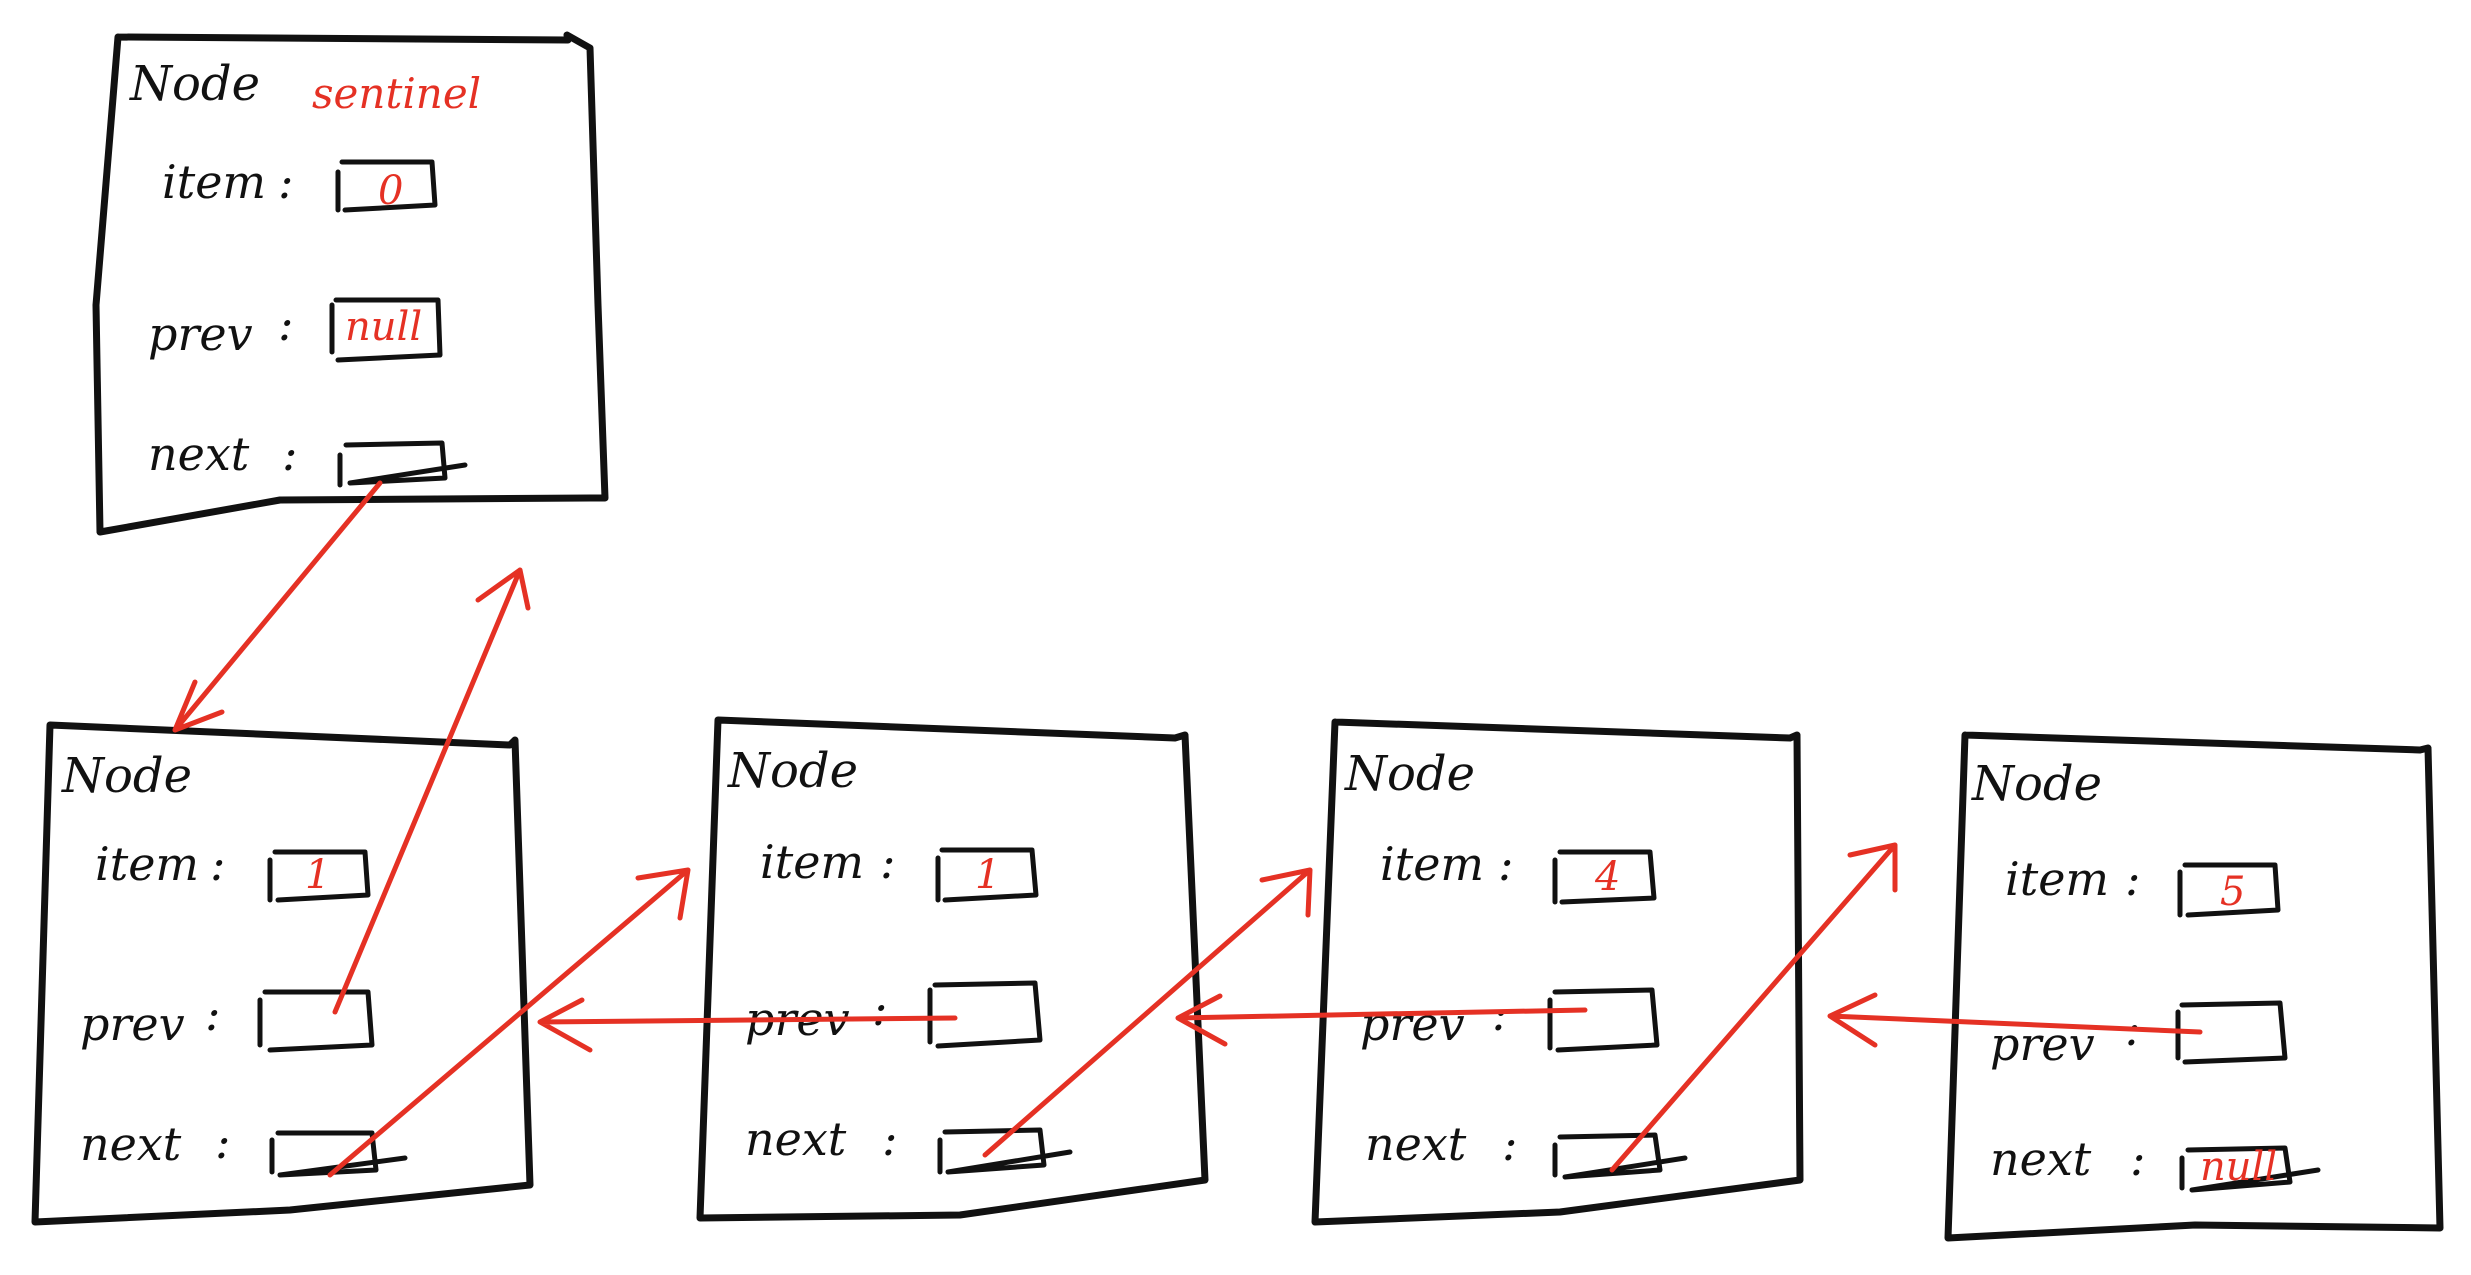  I want to click on next-value: null, so click(2238, 1167).